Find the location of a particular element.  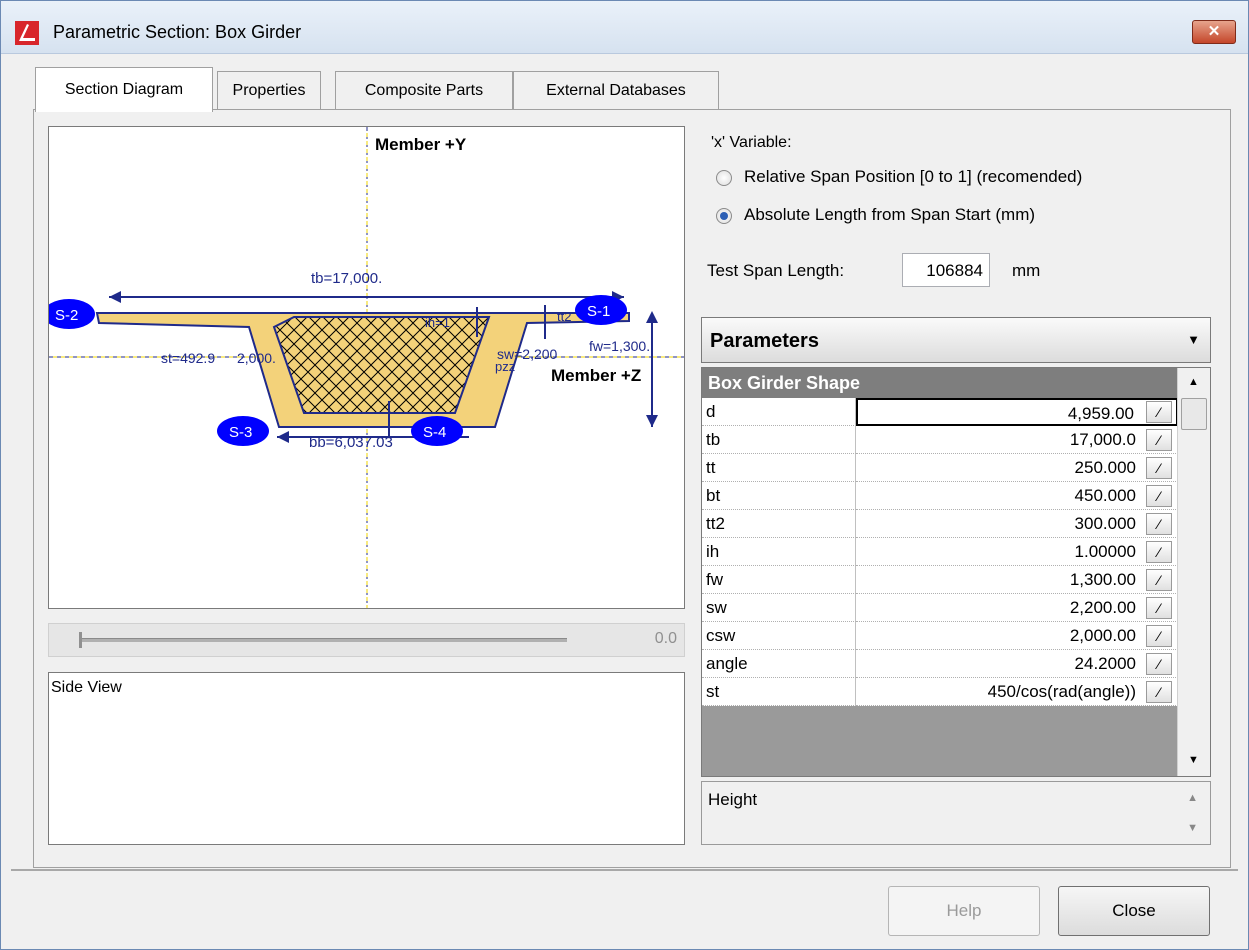

side-view-panel: Side View is located at coordinates (366, 758).